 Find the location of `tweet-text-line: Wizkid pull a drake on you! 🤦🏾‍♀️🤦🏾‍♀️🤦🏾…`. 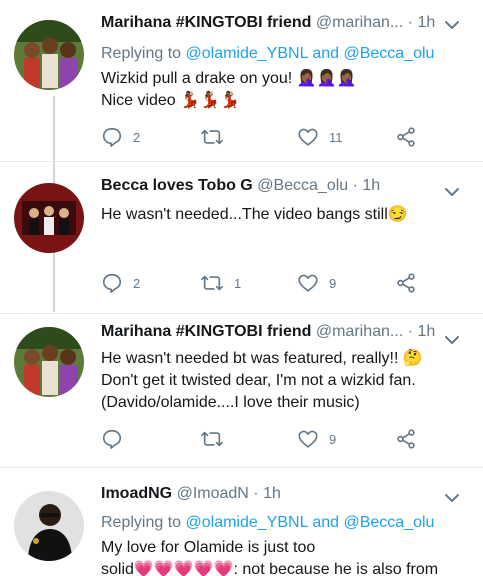

tweet-text-line: Wizkid pull a drake on you! 🤦🏾‍♀️🤦🏾‍♀️🤦🏾… is located at coordinates (229, 78).